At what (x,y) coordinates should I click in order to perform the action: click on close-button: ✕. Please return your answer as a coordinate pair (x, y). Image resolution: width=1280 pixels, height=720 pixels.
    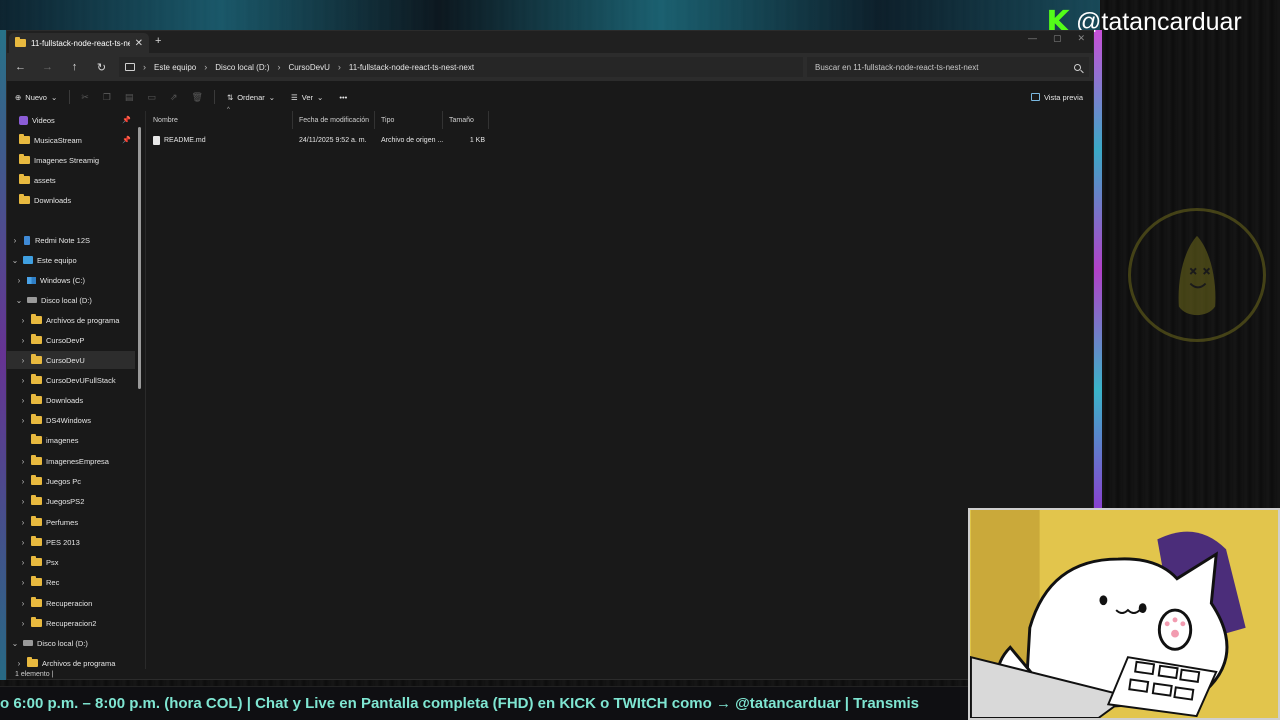
    Looking at the image, I should click on (1081, 38).